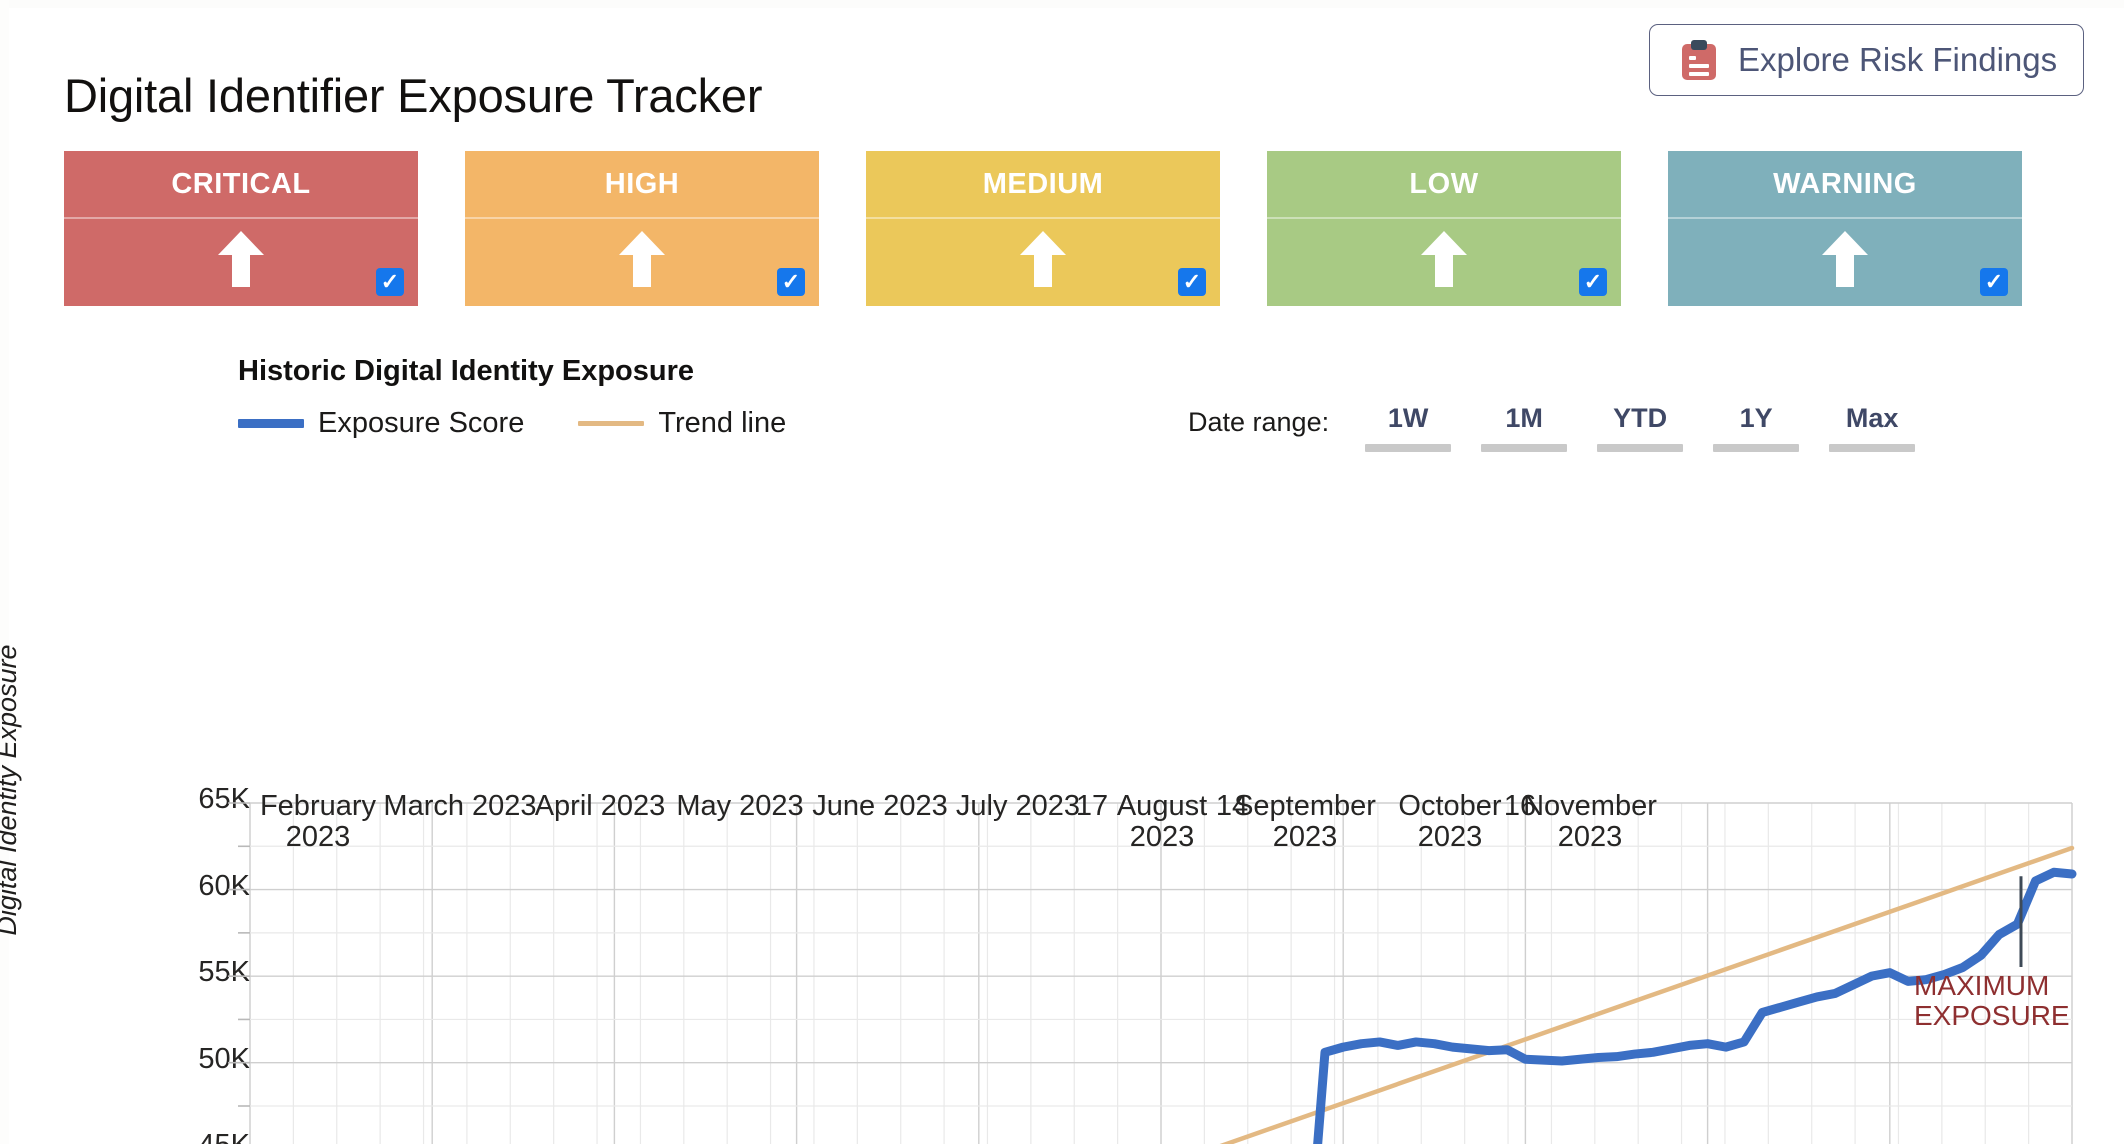  Describe the element at coordinates (241, 183) in the screenshot. I see `severity-card-label: CRITICAL` at that location.